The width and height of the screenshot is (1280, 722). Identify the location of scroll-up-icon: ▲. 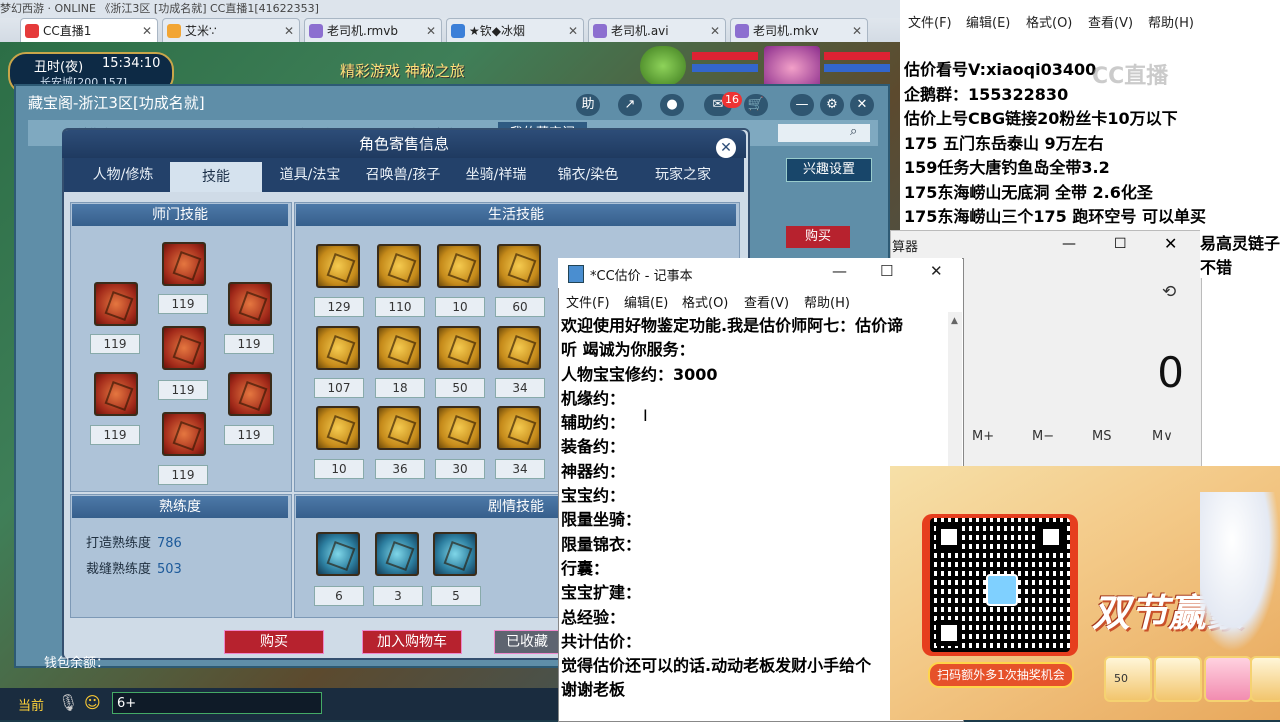
(954, 321).